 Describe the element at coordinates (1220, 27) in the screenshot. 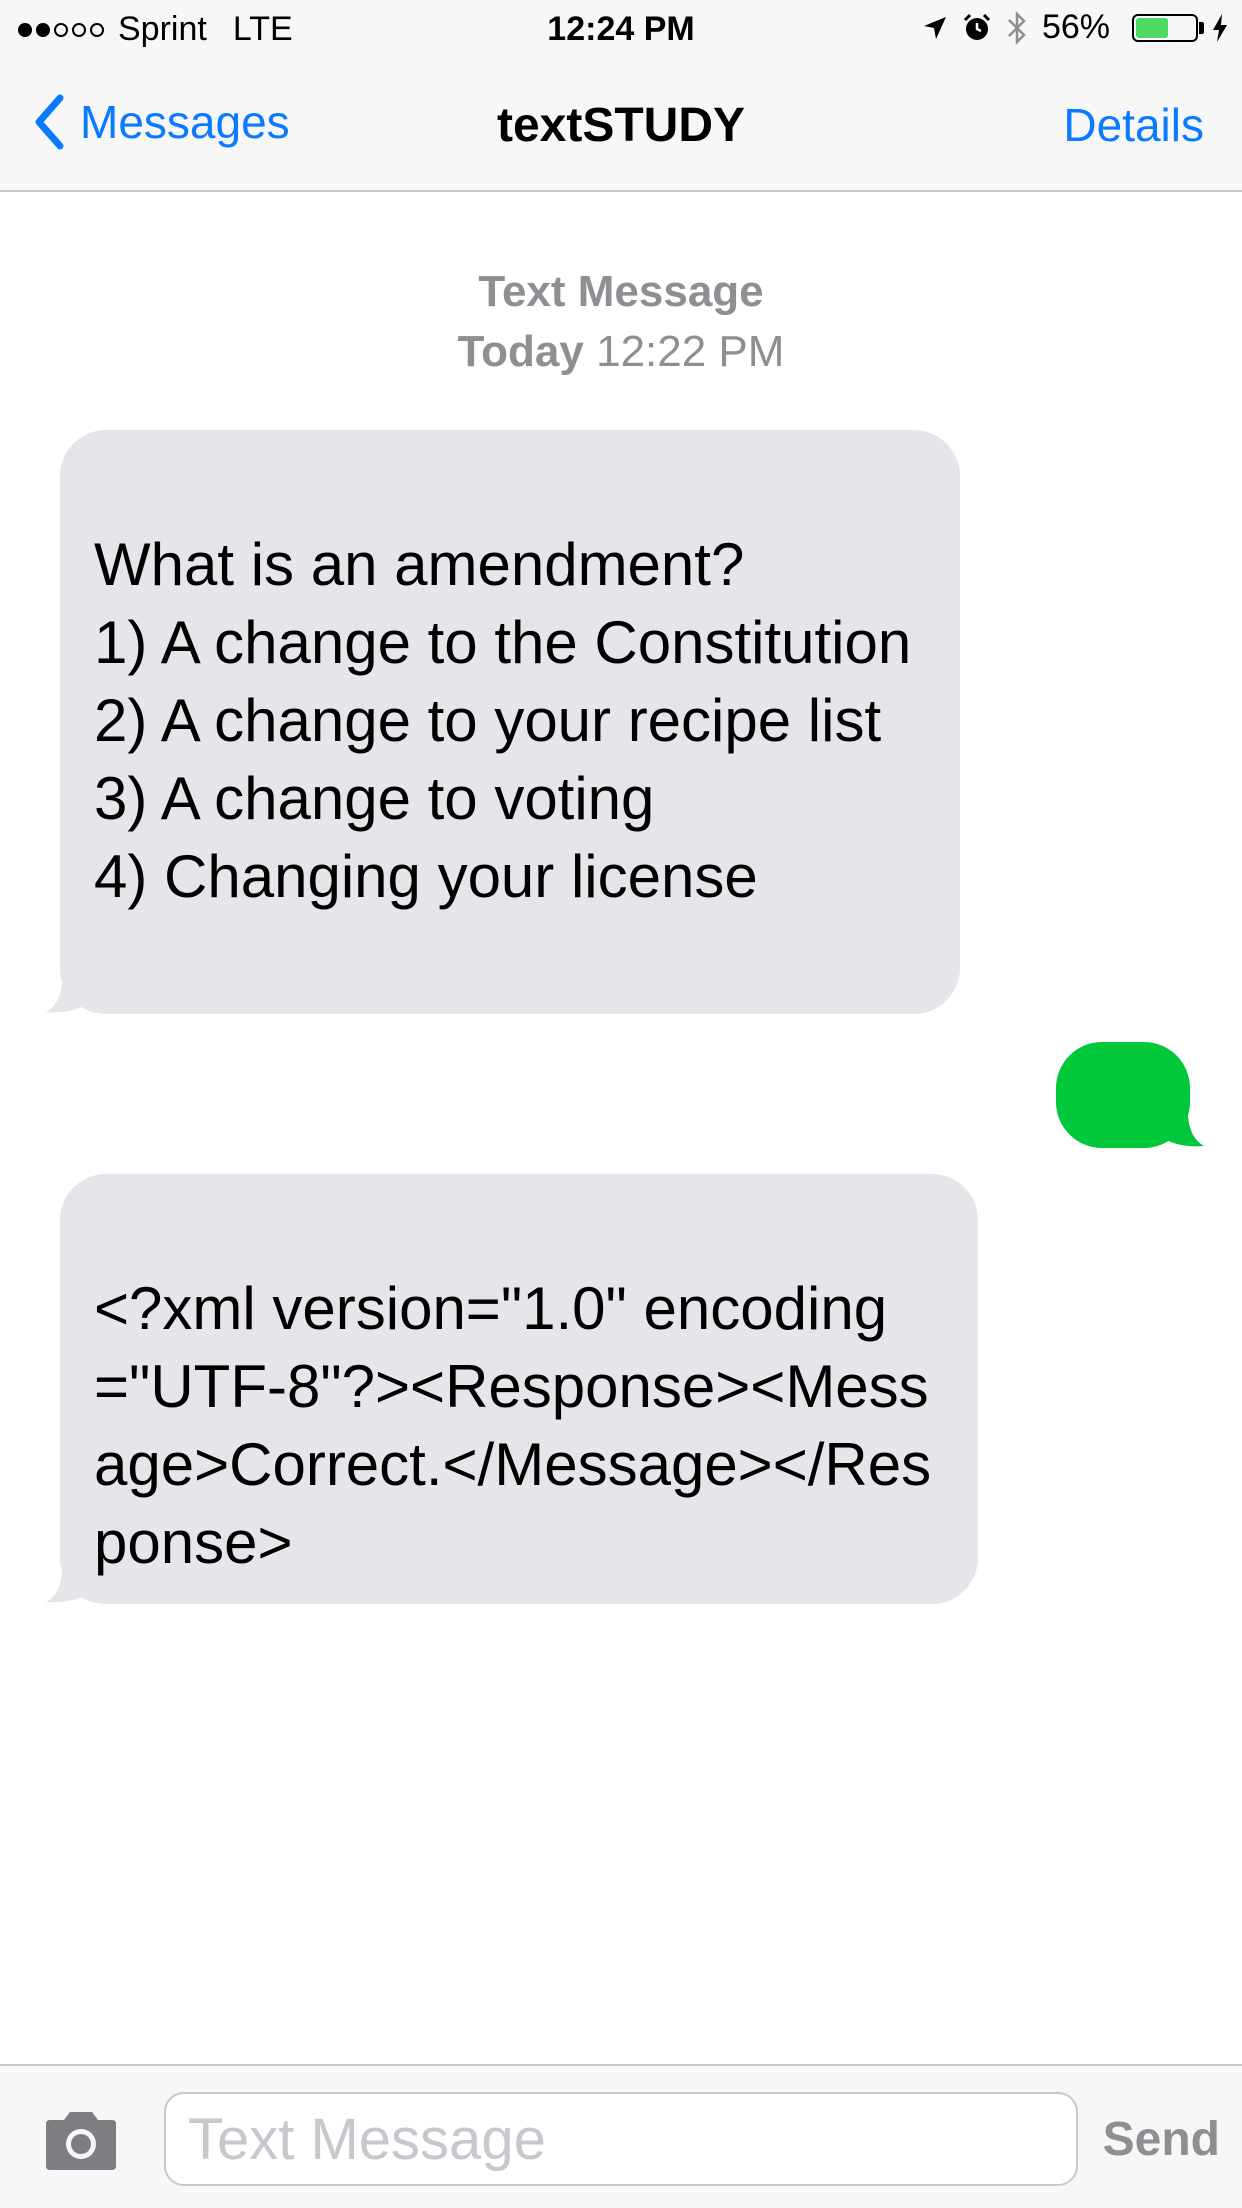

I see `charging-bolt-icon` at that location.